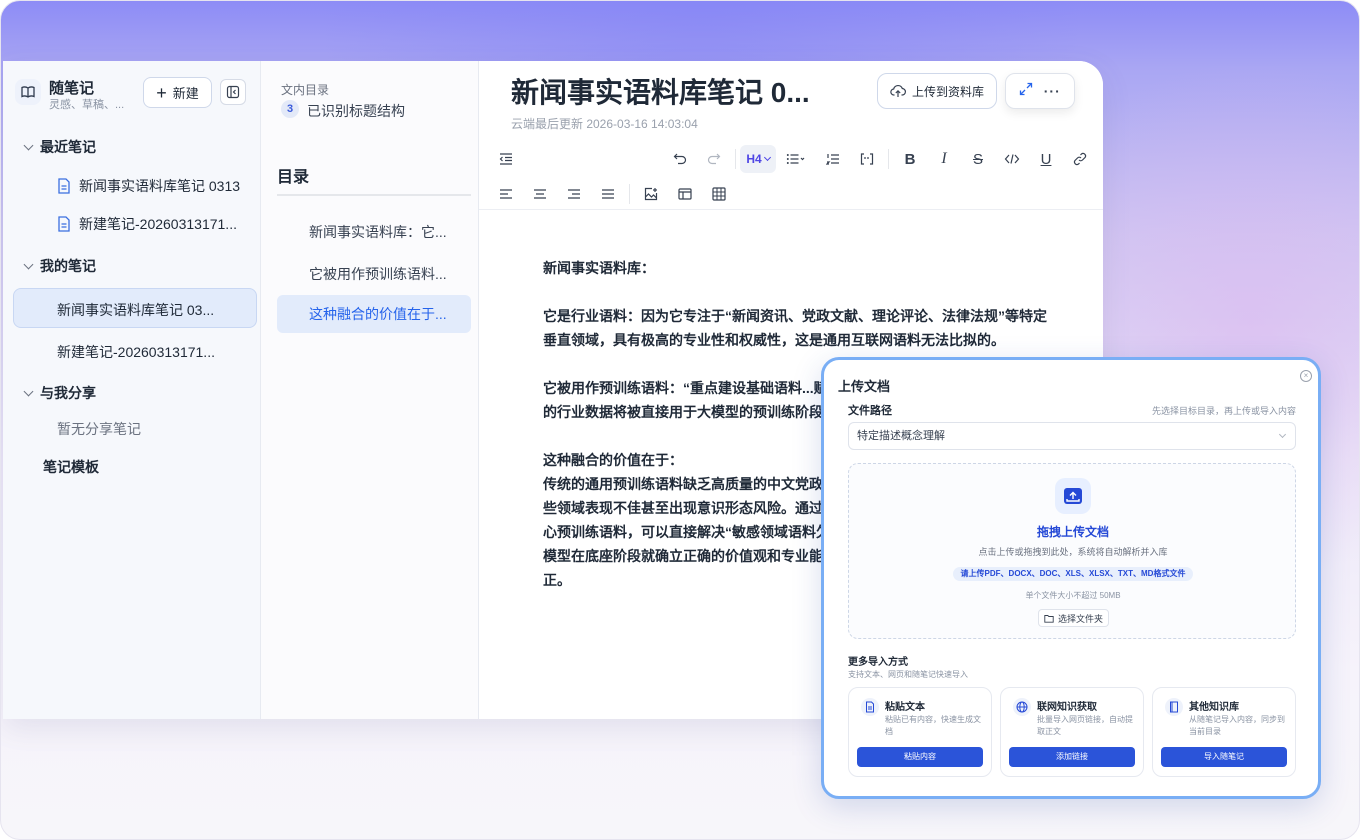  What do you see at coordinates (1237, 725) in the screenshot?
I see `card-description: 从随笔记导入内容，同步到当前目录` at bounding box center [1237, 725].